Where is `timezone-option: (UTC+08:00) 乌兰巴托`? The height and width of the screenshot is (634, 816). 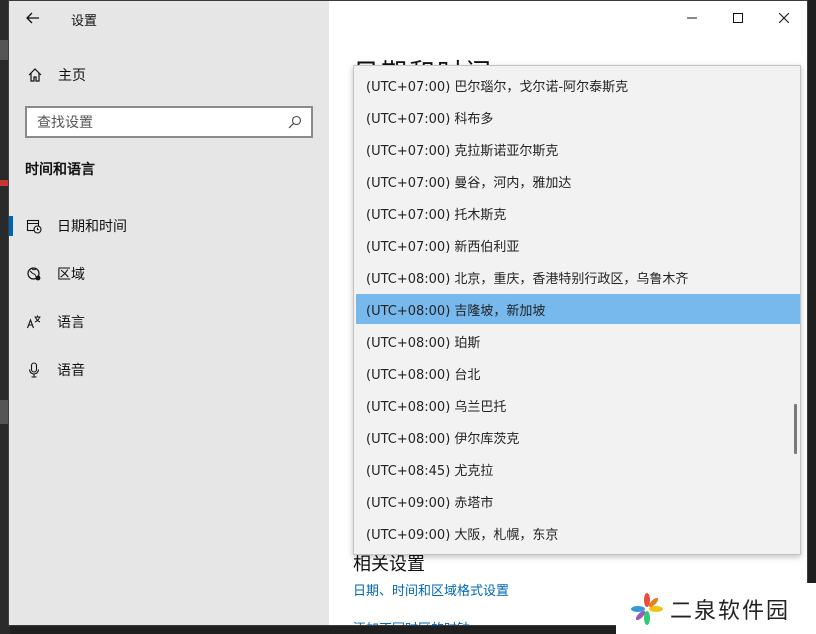
timezone-option: (UTC+08:00) 乌兰巴托 is located at coordinates (578, 405).